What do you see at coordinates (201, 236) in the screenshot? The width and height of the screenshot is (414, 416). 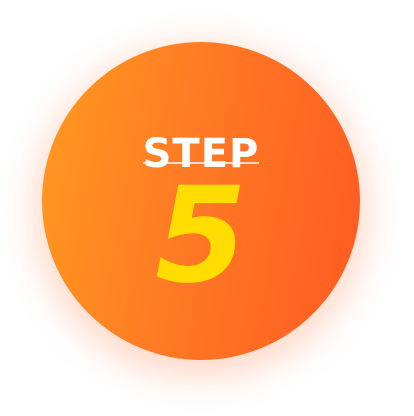 I see `step-number: 5` at bounding box center [201, 236].